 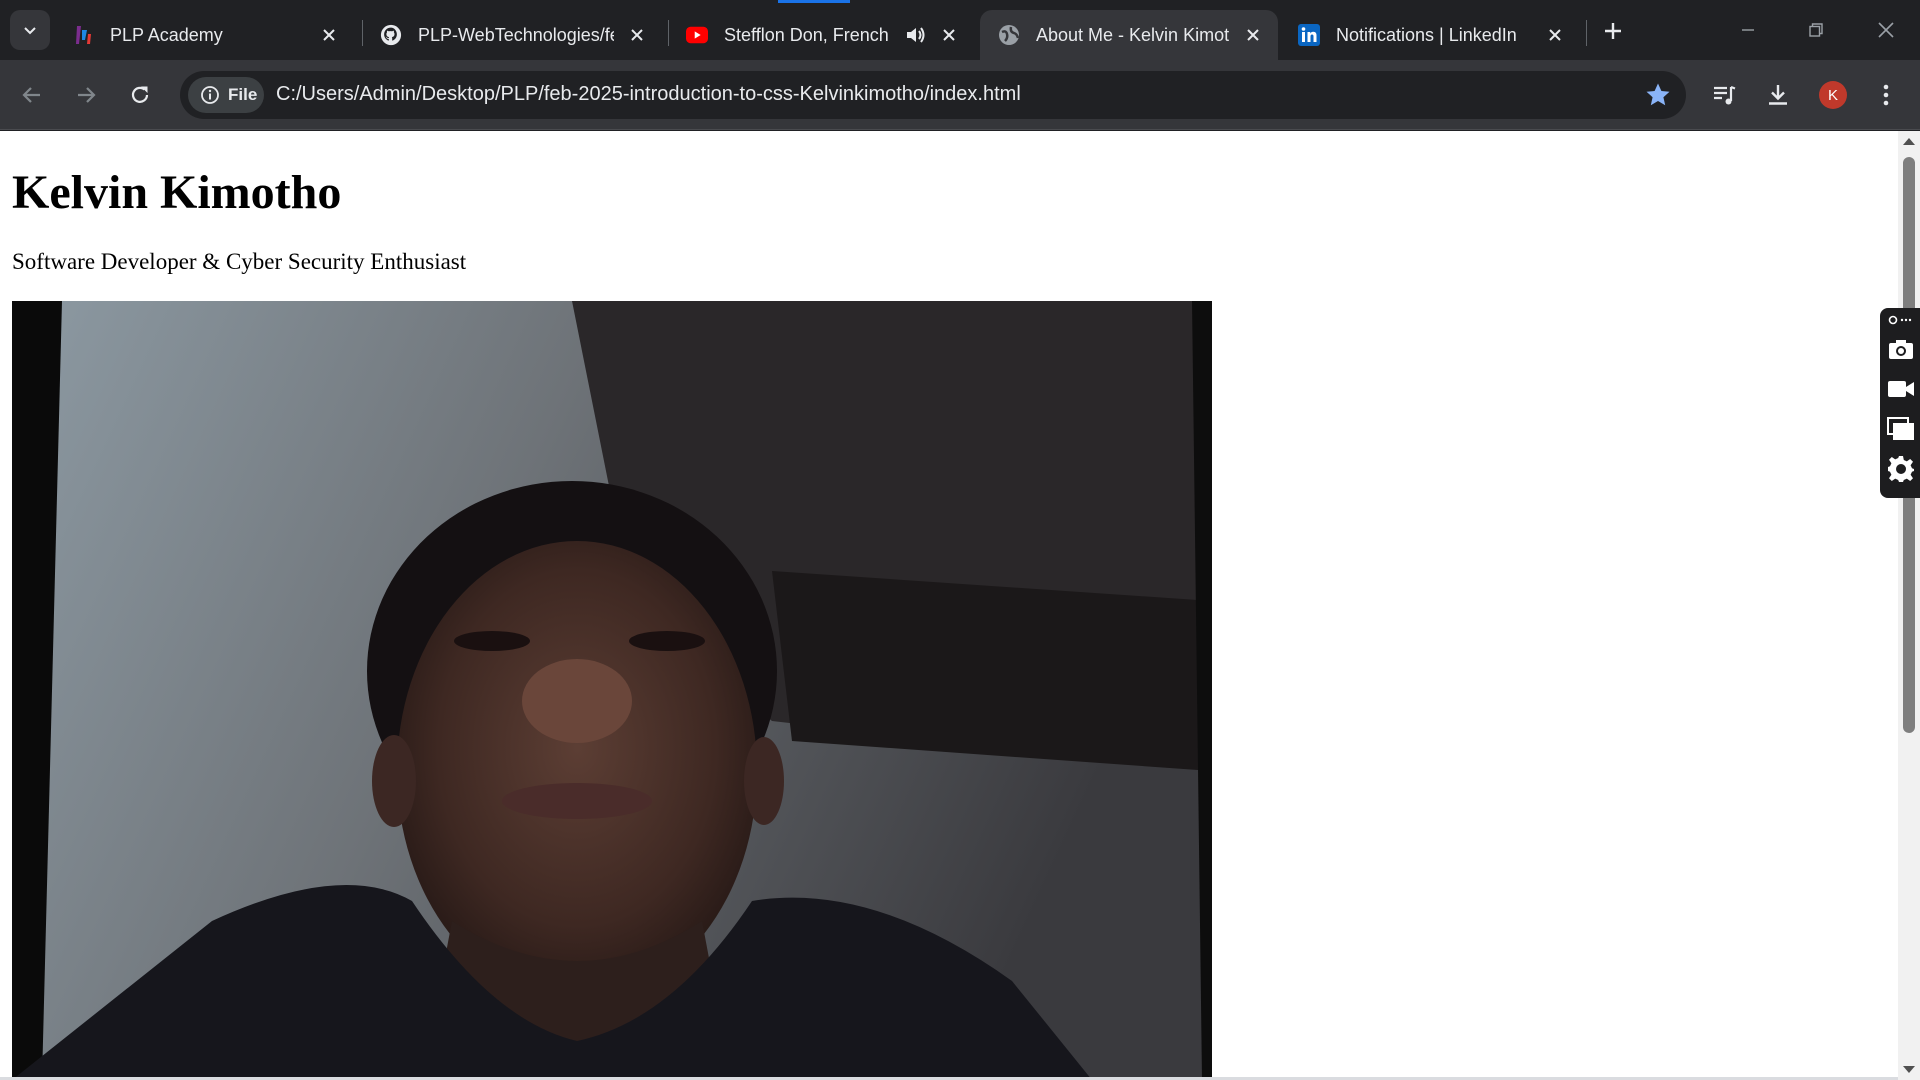 What do you see at coordinates (1586, 33) in the screenshot?
I see `tab-separator` at bounding box center [1586, 33].